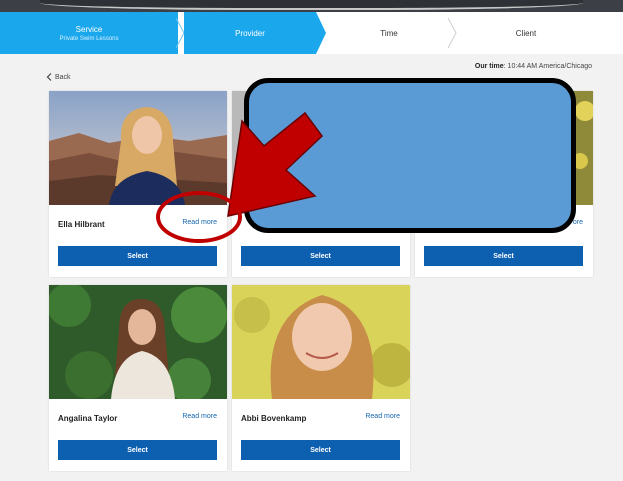  I want to click on highlight-circle, so click(199, 217).